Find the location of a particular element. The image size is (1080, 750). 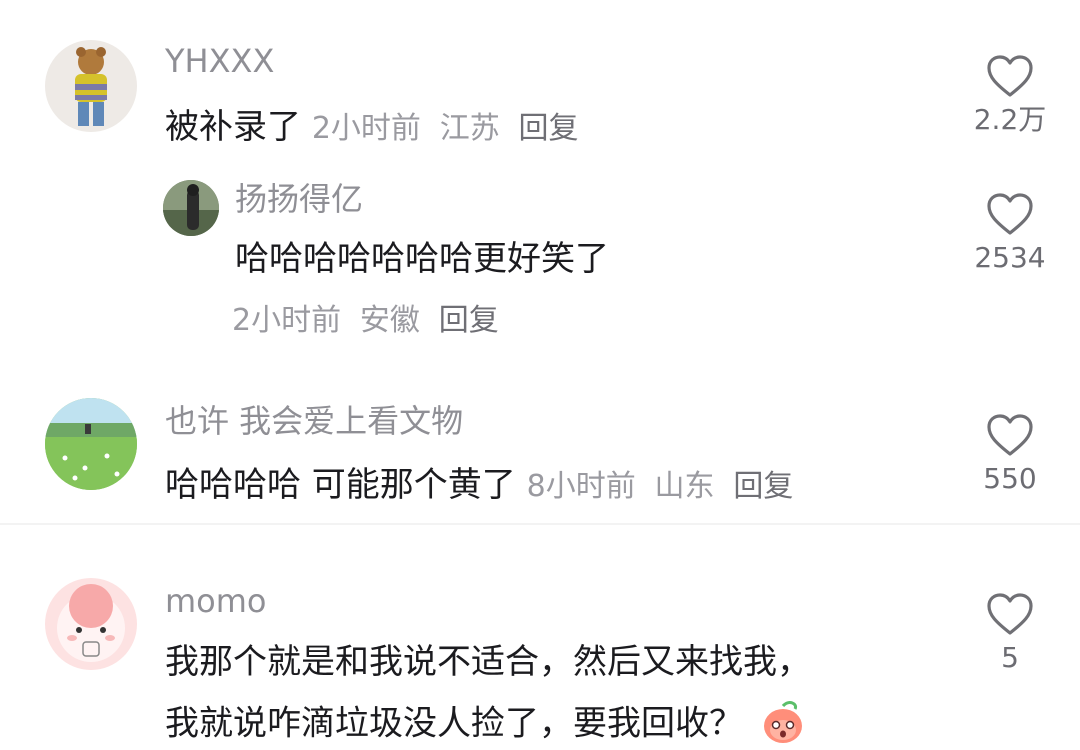

like-count: 2.2万 is located at coordinates (1010, 119).